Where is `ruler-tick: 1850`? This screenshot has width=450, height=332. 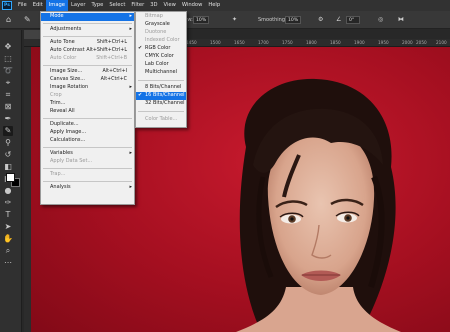
ruler-tick: 1850 is located at coordinates (335, 42).